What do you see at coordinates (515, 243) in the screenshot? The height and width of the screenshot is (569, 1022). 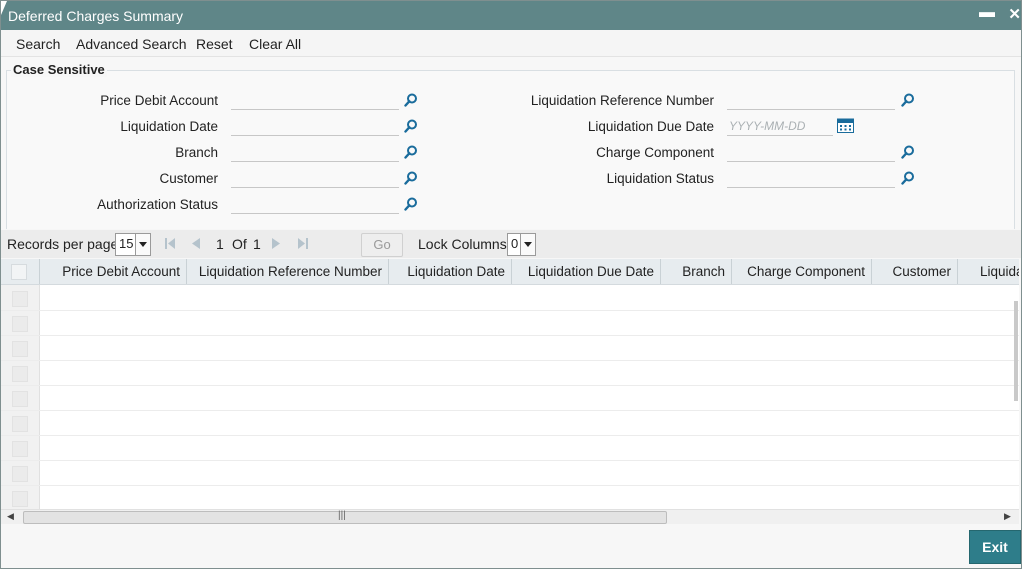 I see `lock-columns-value: 0` at bounding box center [515, 243].